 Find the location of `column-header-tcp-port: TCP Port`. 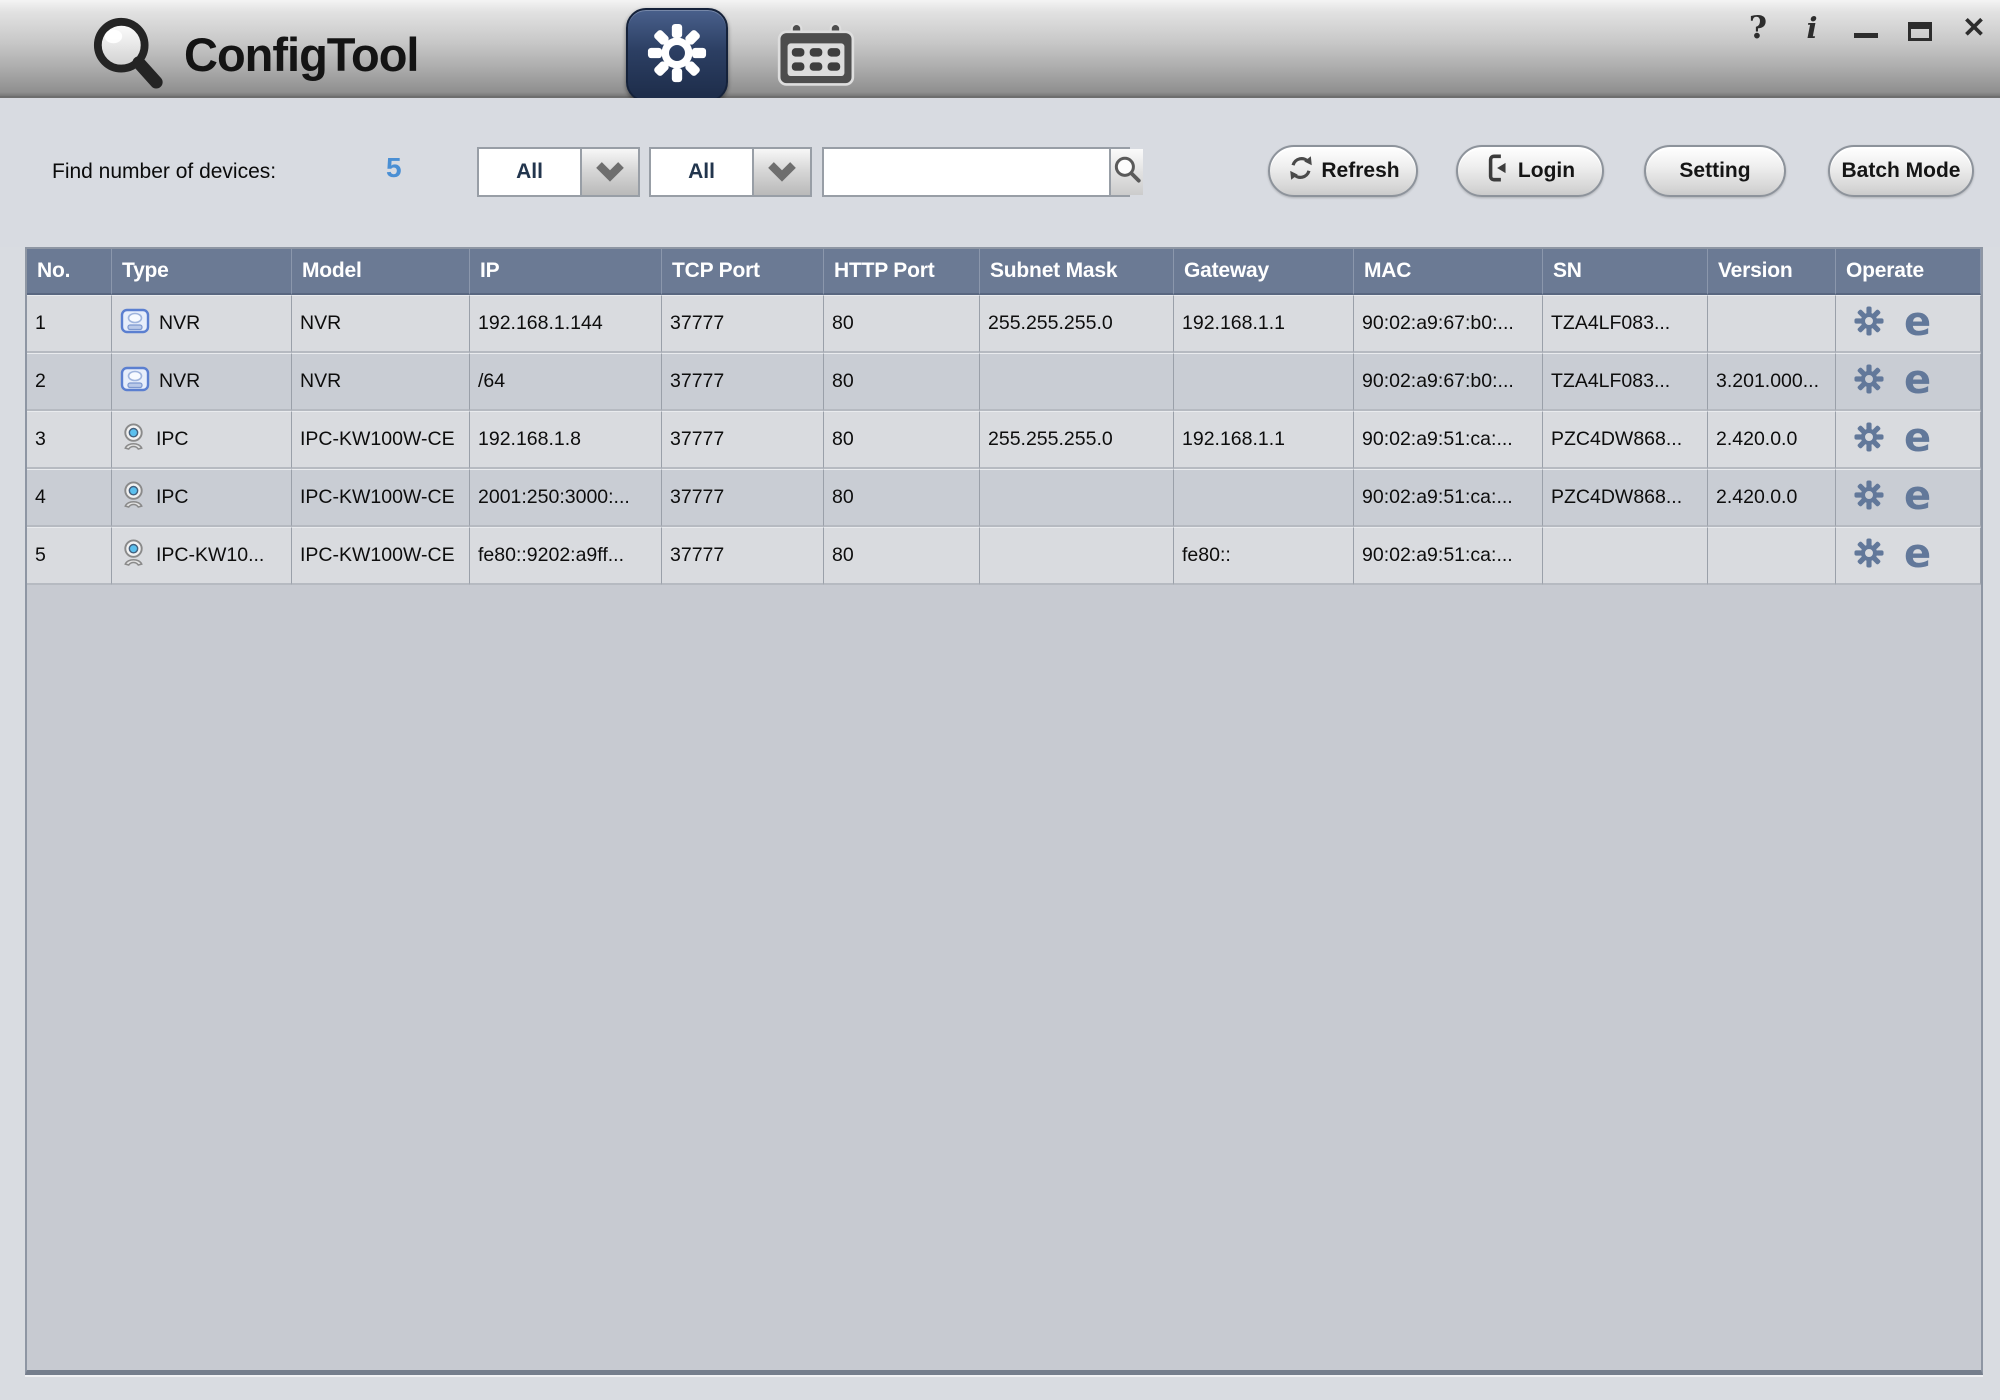

column-header-tcp-port: TCP Port is located at coordinates (743, 272).